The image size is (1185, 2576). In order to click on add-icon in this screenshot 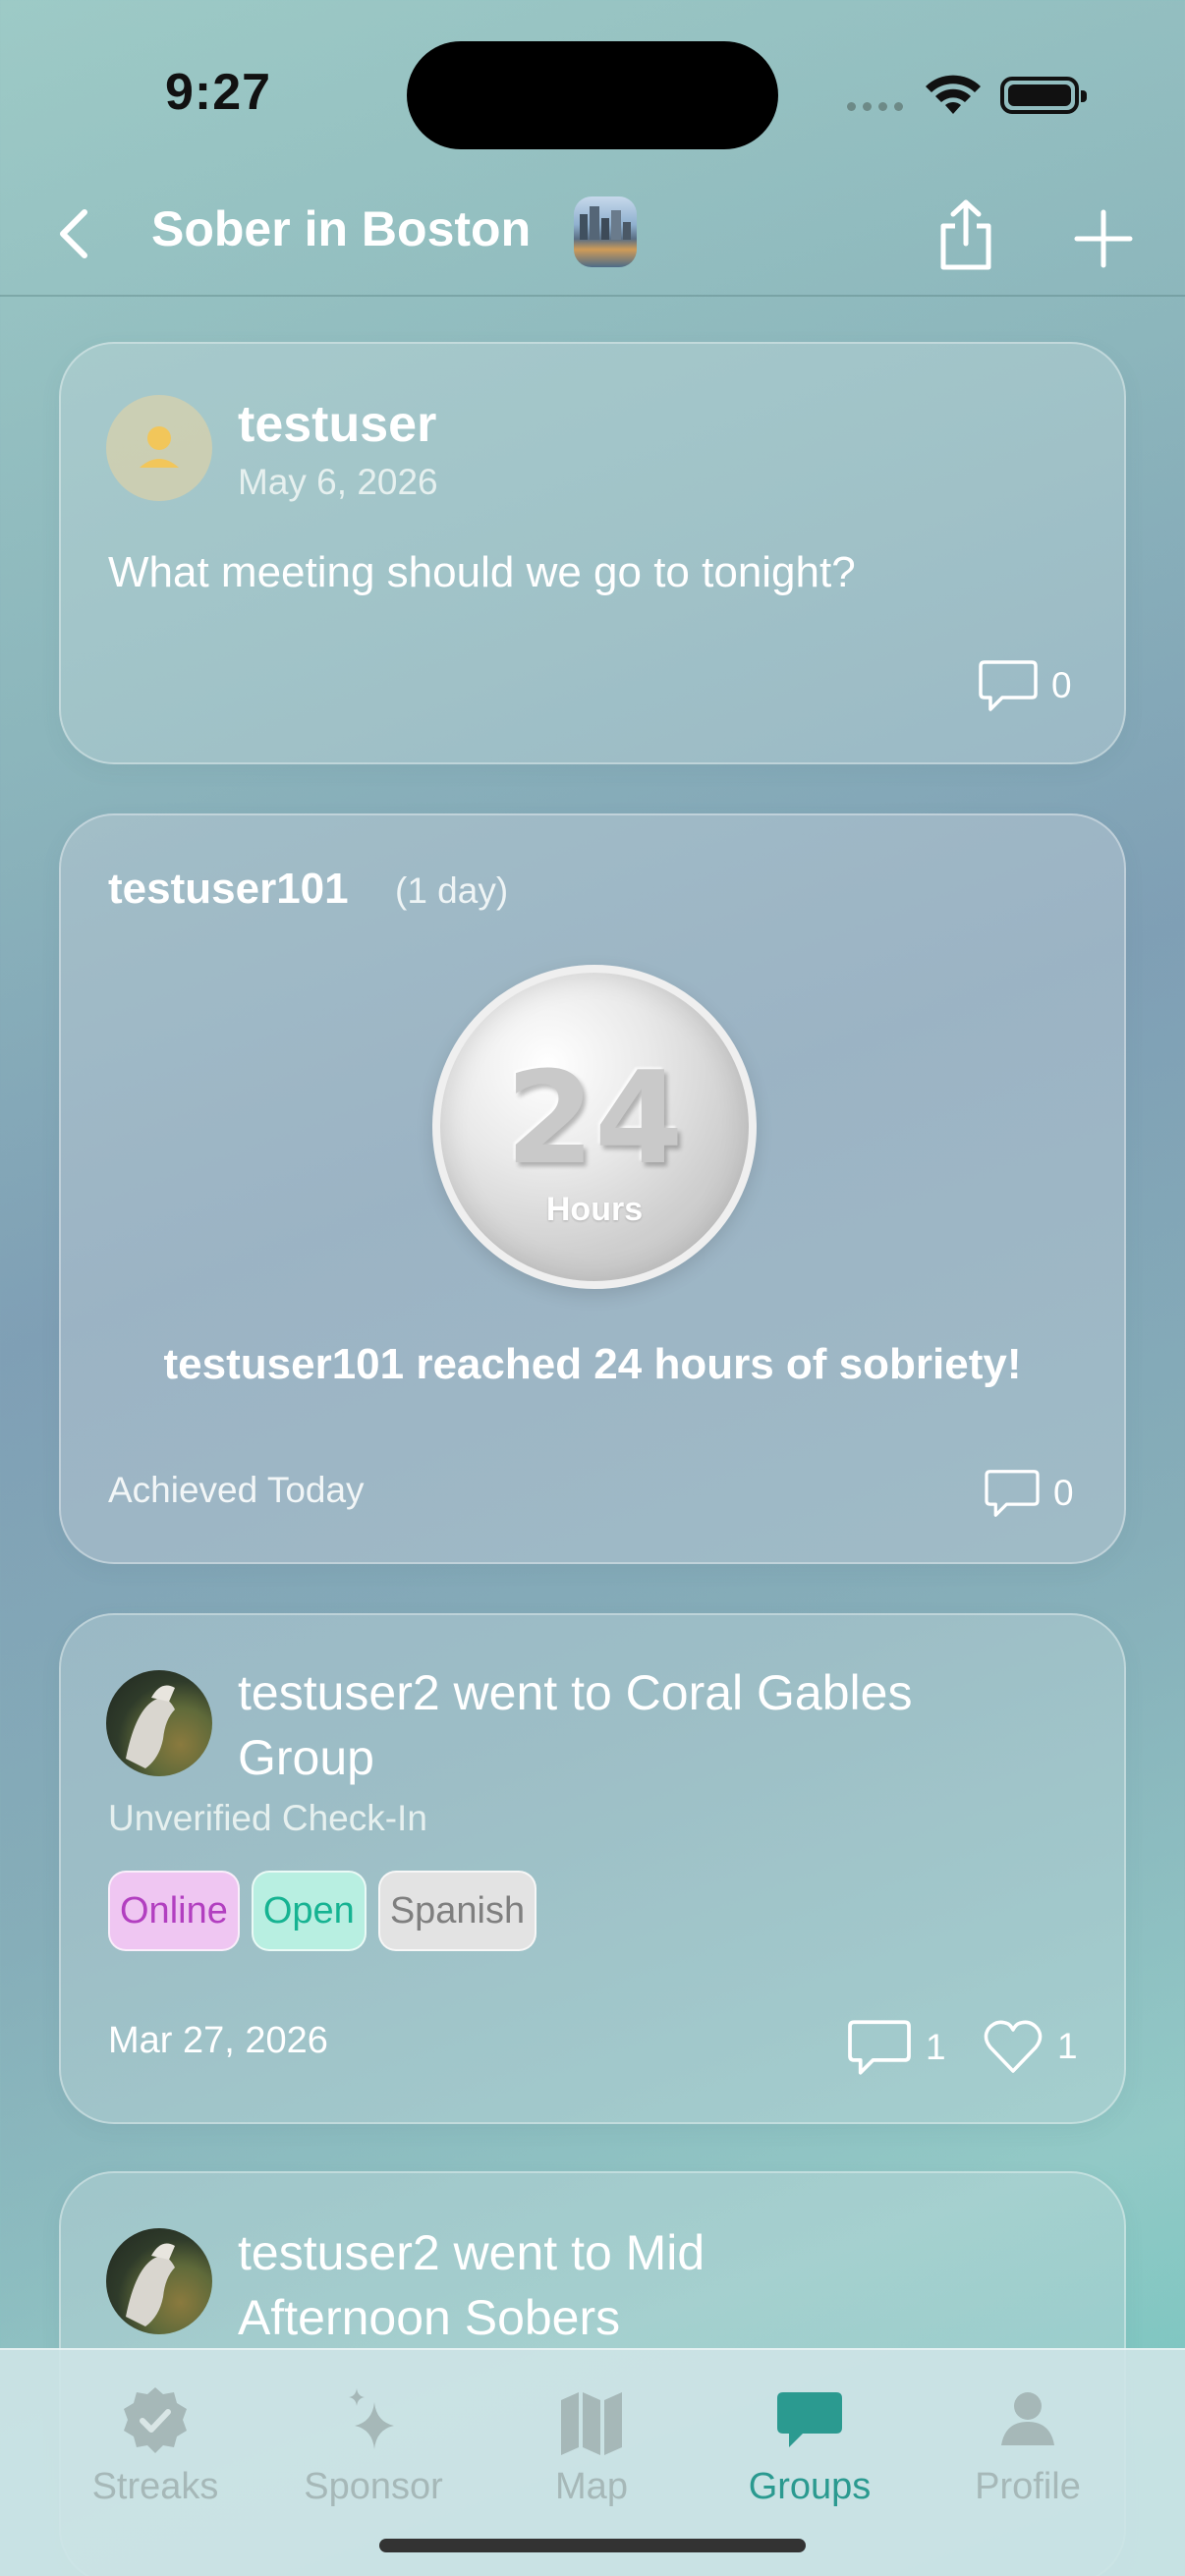, I will do `click(1104, 238)`.